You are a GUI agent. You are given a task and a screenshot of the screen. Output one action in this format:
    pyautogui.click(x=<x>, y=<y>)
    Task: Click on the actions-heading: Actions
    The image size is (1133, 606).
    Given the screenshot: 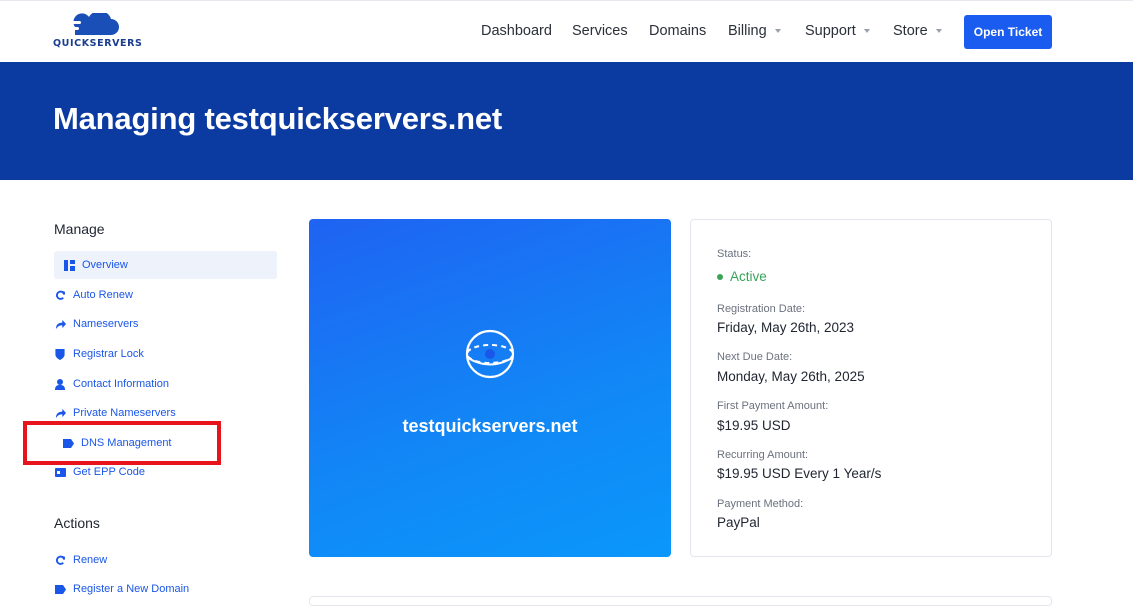 What is the action you would take?
    pyautogui.click(x=77, y=523)
    